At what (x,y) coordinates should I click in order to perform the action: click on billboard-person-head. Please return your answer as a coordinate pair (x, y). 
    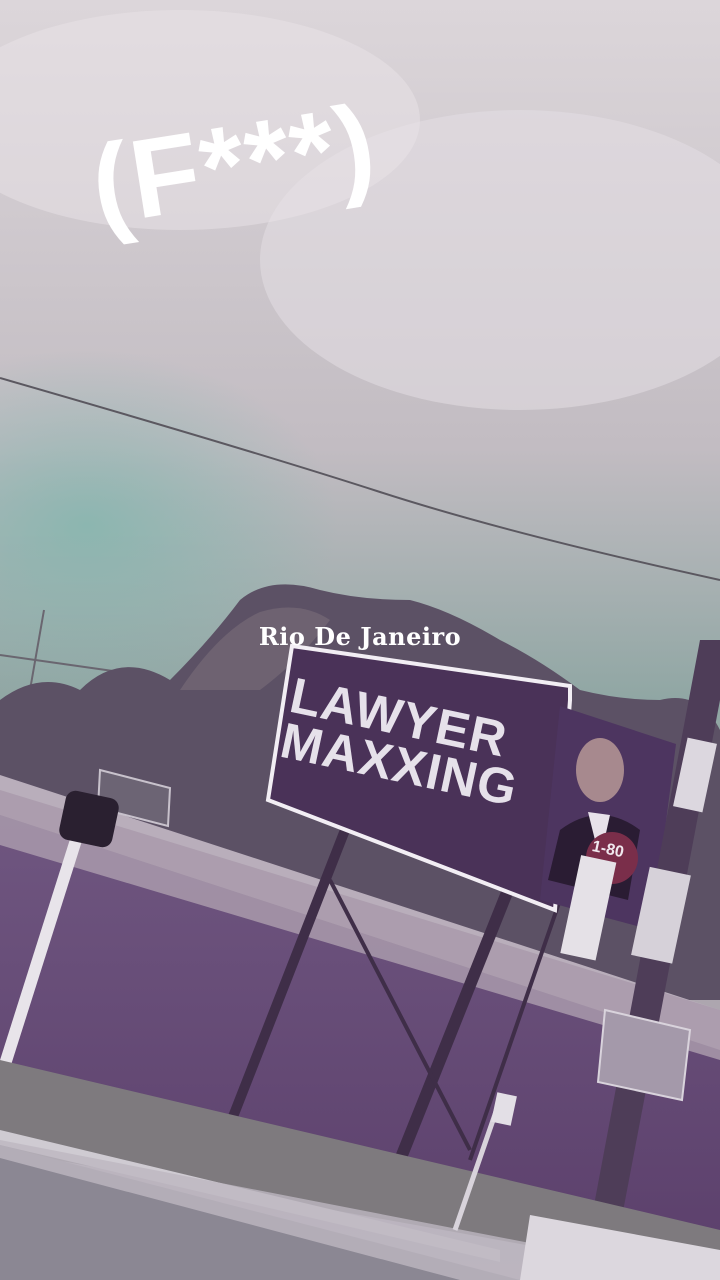
    Looking at the image, I should click on (600, 770).